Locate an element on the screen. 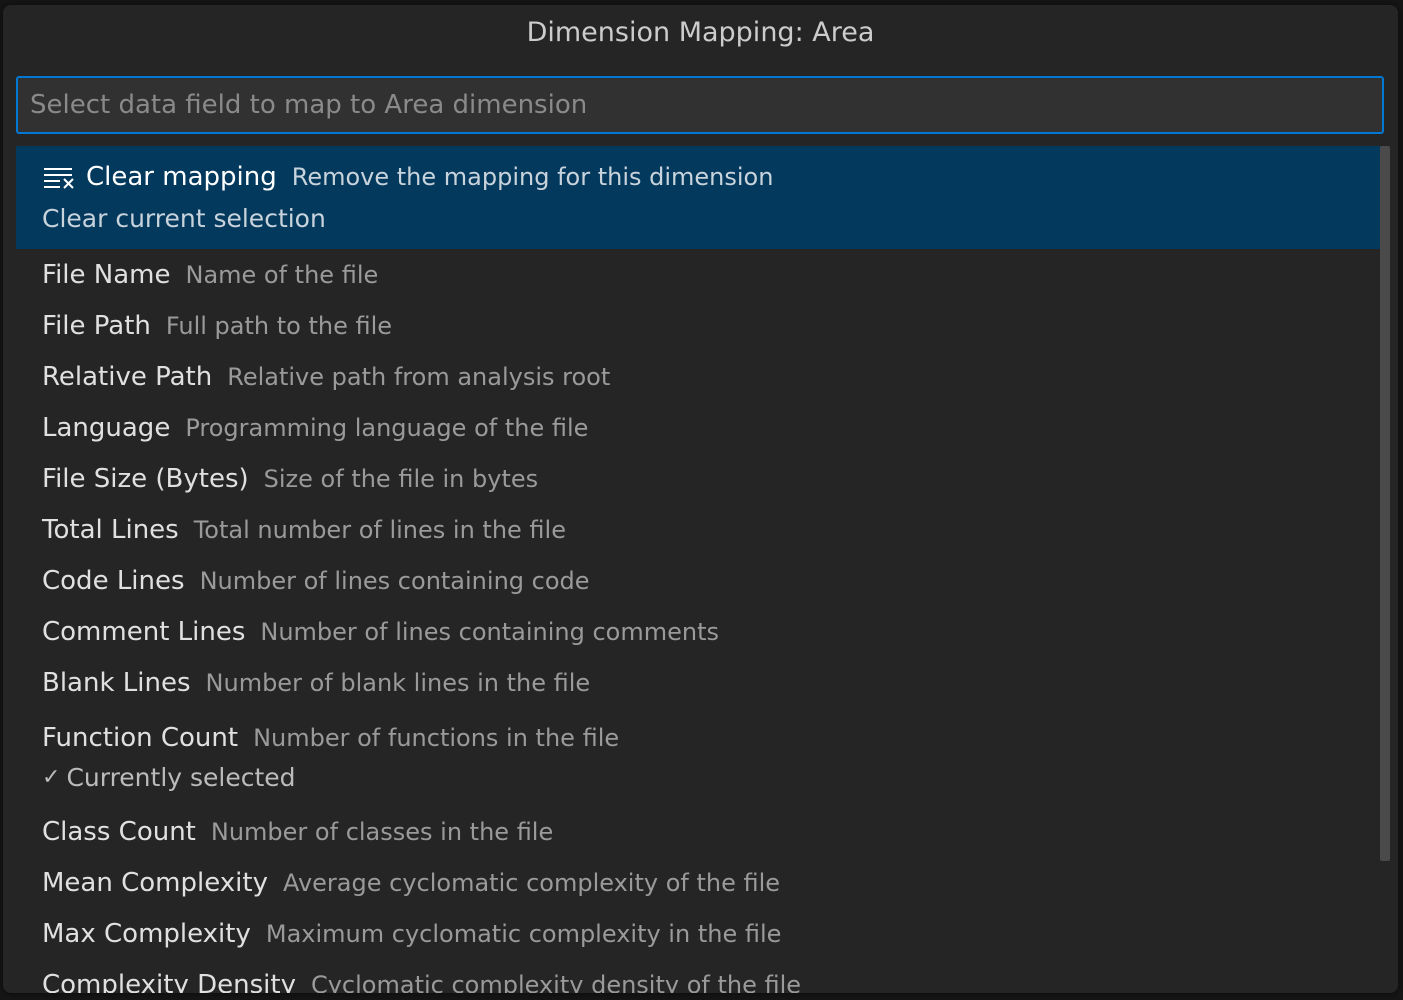 This screenshot has height=1000, width=1403. item-label: Relative Path is located at coordinates (127, 376).